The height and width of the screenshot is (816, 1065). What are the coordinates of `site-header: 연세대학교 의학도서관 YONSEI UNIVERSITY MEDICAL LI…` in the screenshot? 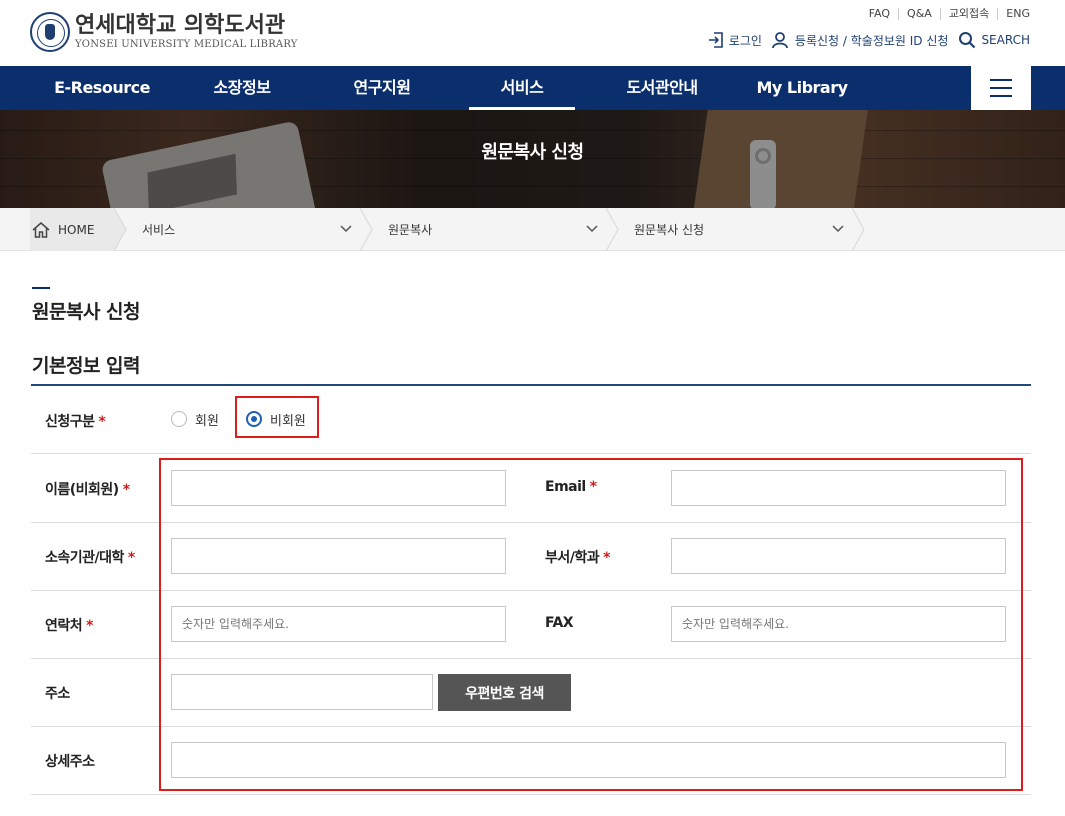 It's located at (532, 33).